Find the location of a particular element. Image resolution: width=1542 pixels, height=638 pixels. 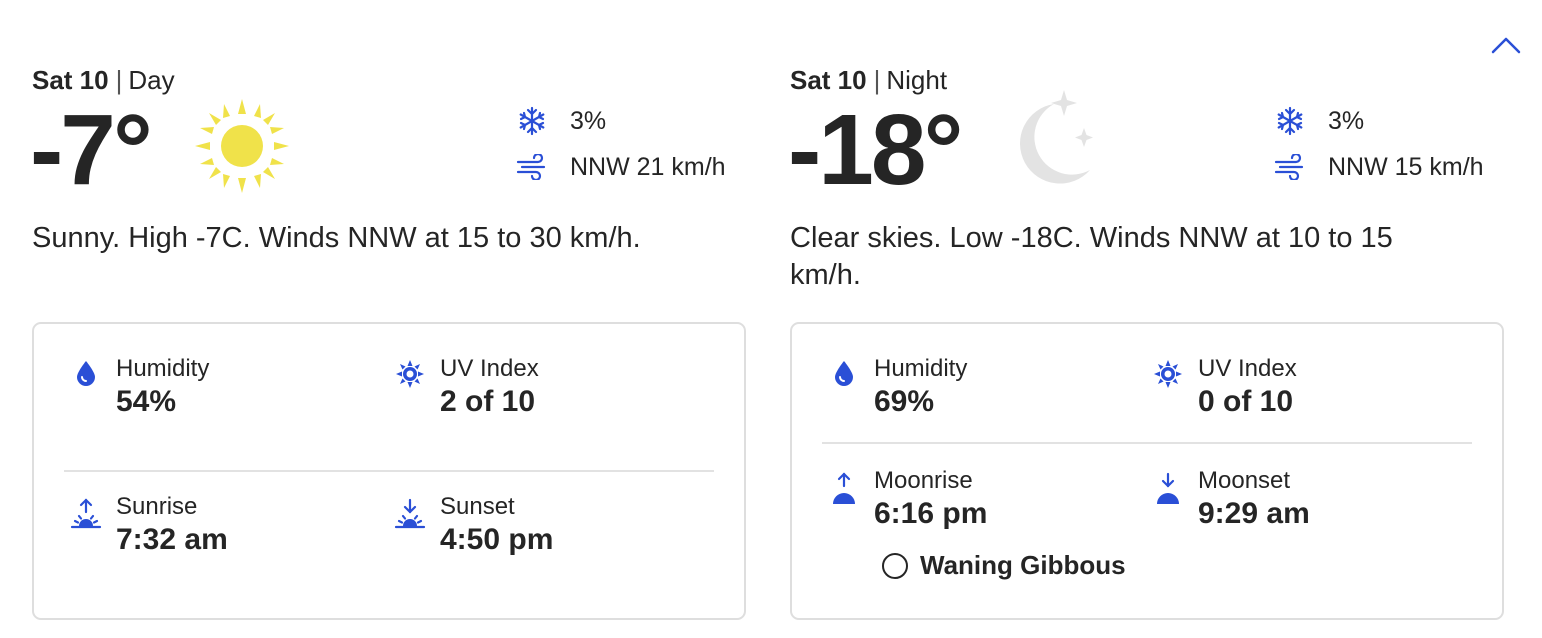

sunset-value: 4:50 pm is located at coordinates (497, 539).